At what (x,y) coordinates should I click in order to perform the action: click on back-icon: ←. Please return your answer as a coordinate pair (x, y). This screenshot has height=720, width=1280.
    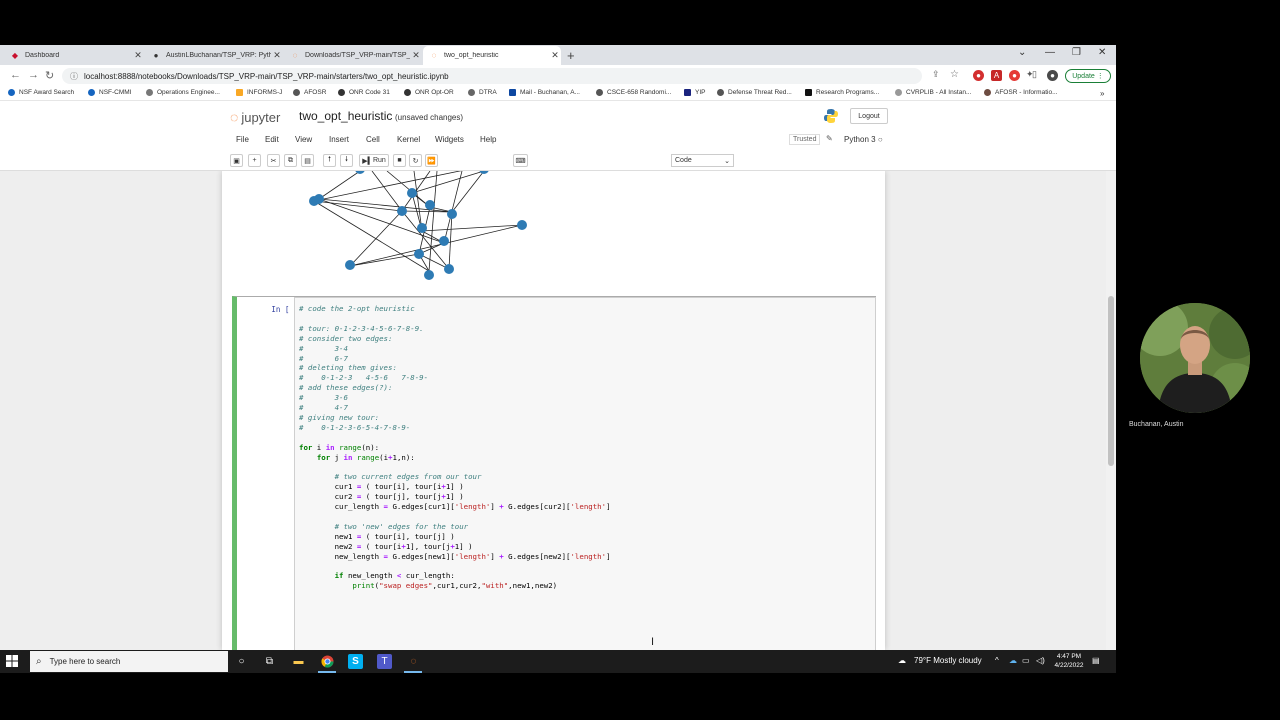
    Looking at the image, I should click on (15, 75).